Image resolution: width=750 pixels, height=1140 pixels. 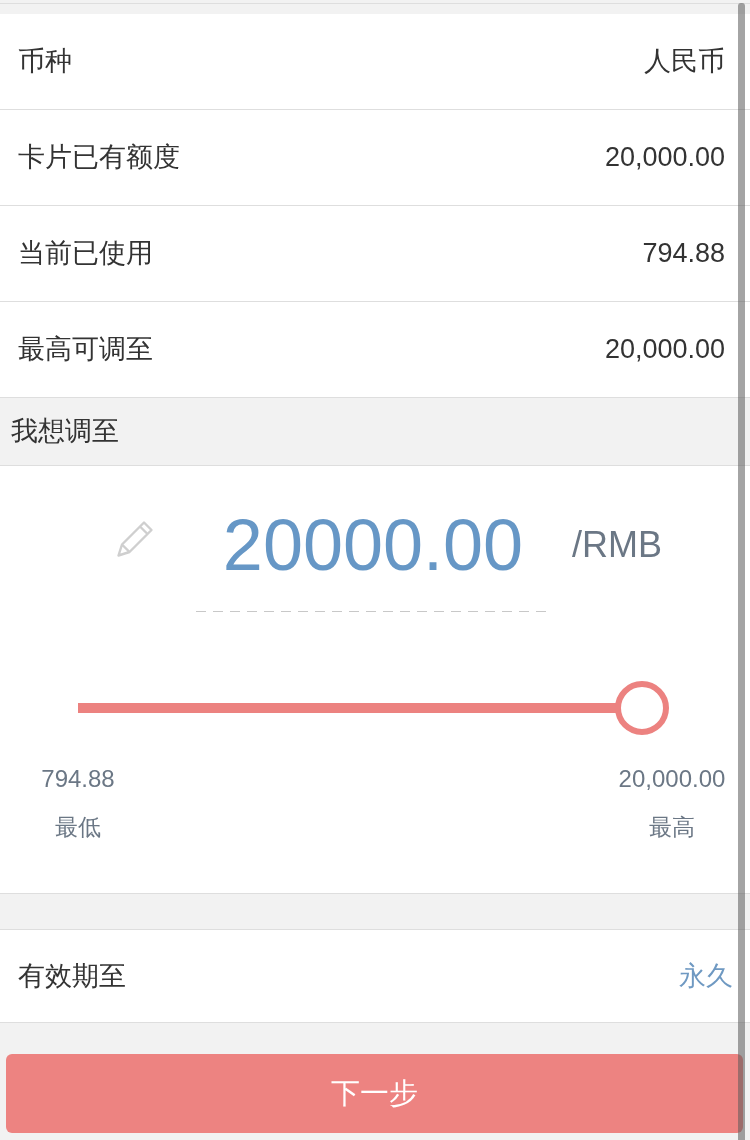 What do you see at coordinates (373, 708) in the screenshot?
I see `slider-track` at bounding box center [373, 708].